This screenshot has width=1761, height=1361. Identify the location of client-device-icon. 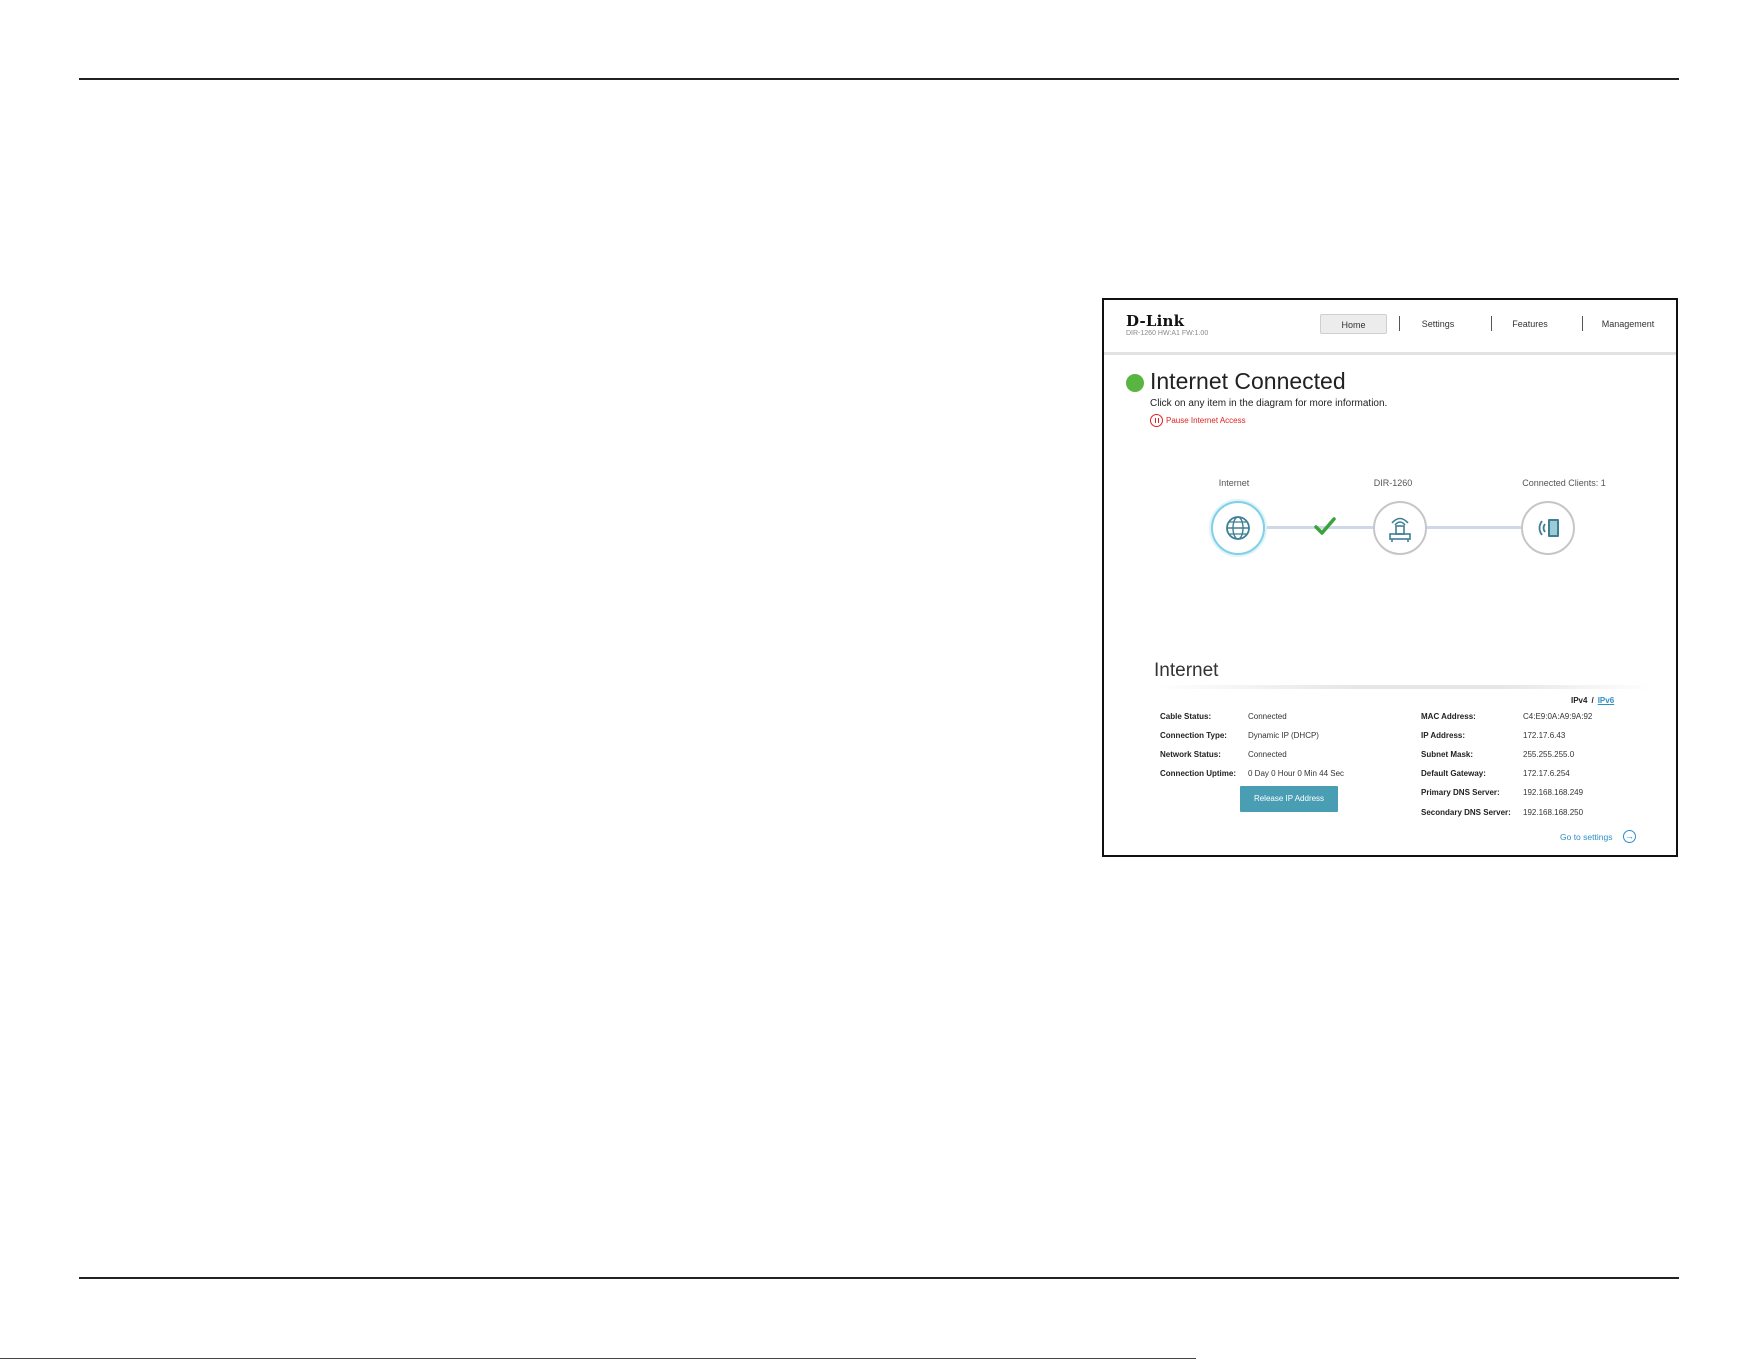
(1548, 528).